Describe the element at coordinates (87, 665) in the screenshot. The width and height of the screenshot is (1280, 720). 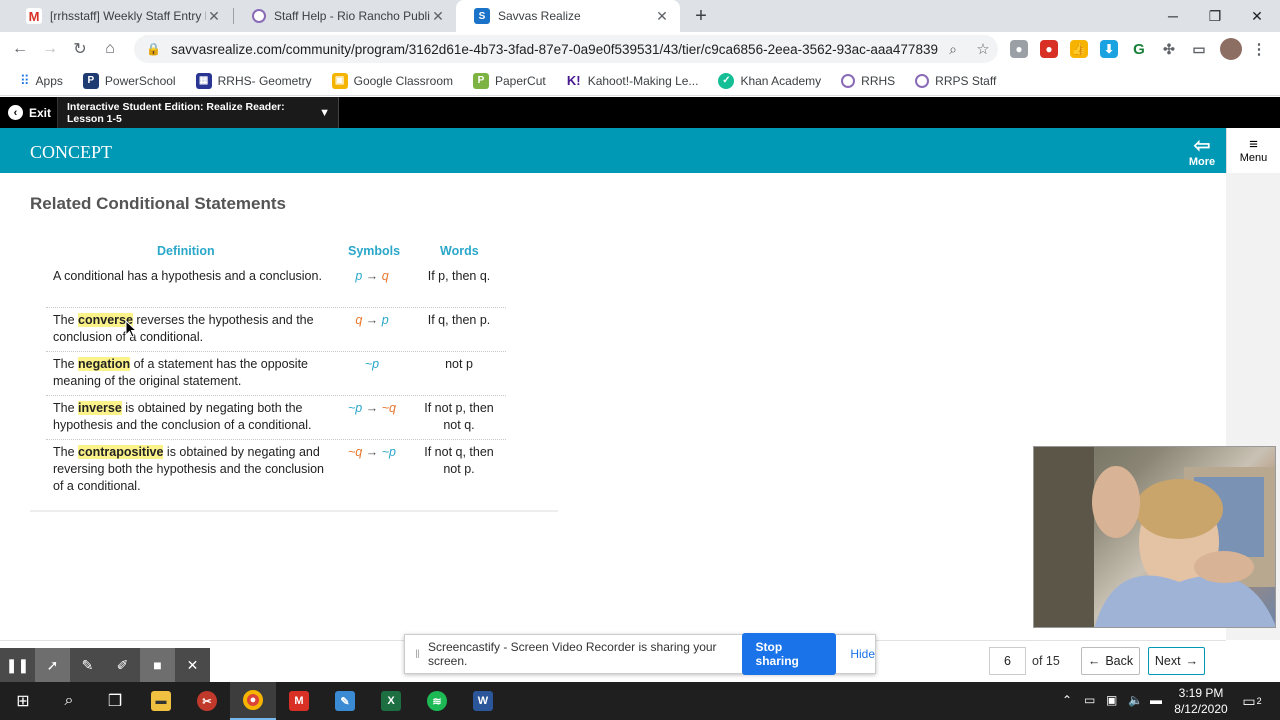
I see `pen-icon: ✎` at that location.